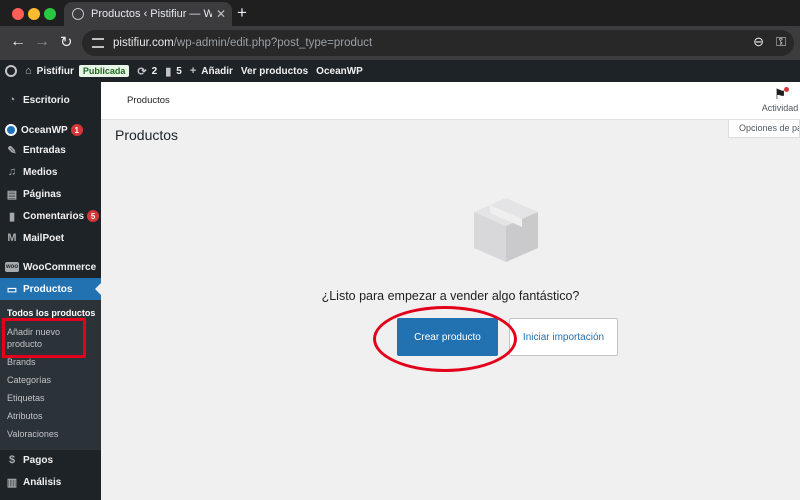 The height and width of the screenshot is (500, 800). Describe the element at coordinates (44, 150) in the screenshot. I see `sidebar-item-label: Entradas` at that location.